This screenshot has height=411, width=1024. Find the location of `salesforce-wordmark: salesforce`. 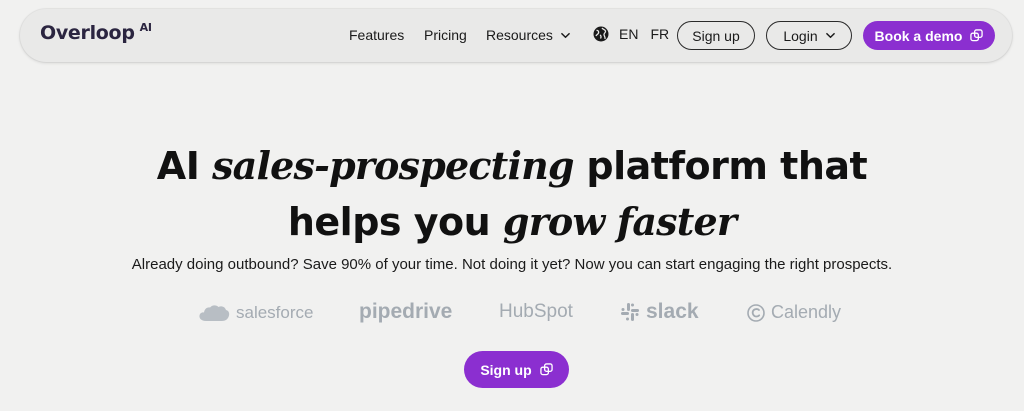

salesforce-wordmark: salesforce is located at coordinates (275, 312).